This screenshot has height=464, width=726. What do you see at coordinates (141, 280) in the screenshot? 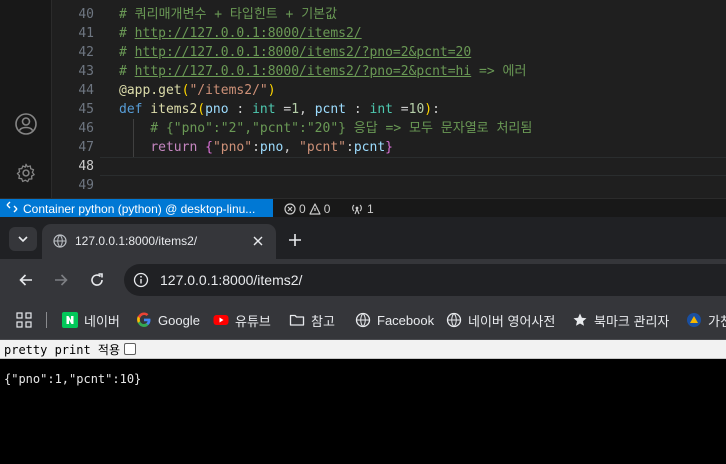
I see `site-info-icon` at bounding box center [141, 280].